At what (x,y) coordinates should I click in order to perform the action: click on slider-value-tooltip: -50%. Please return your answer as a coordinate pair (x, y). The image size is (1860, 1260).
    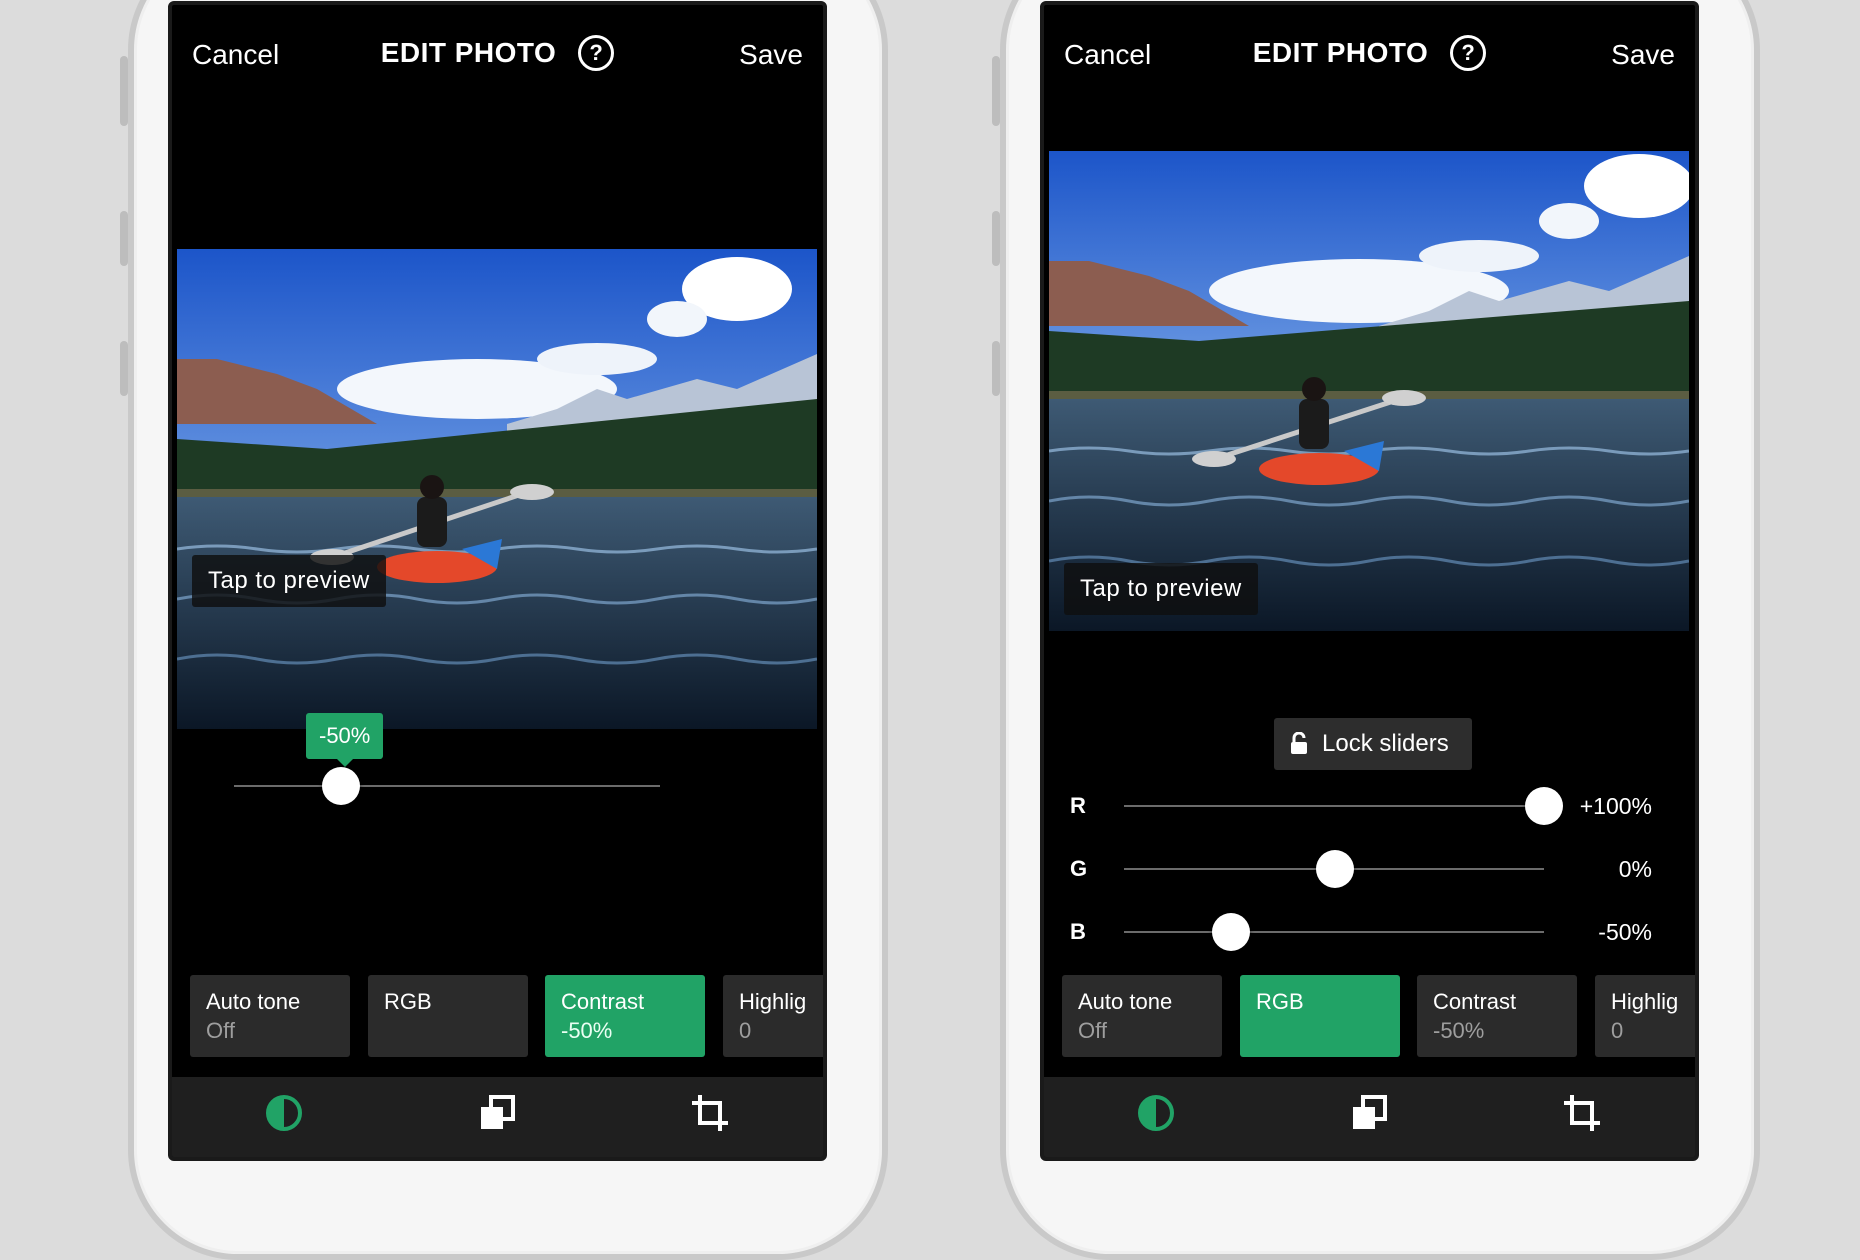
    Looking at the image, I should click on (345, 740).